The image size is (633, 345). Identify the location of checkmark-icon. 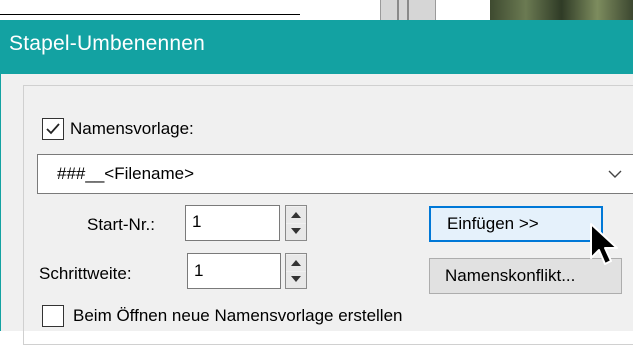
(53, 129).